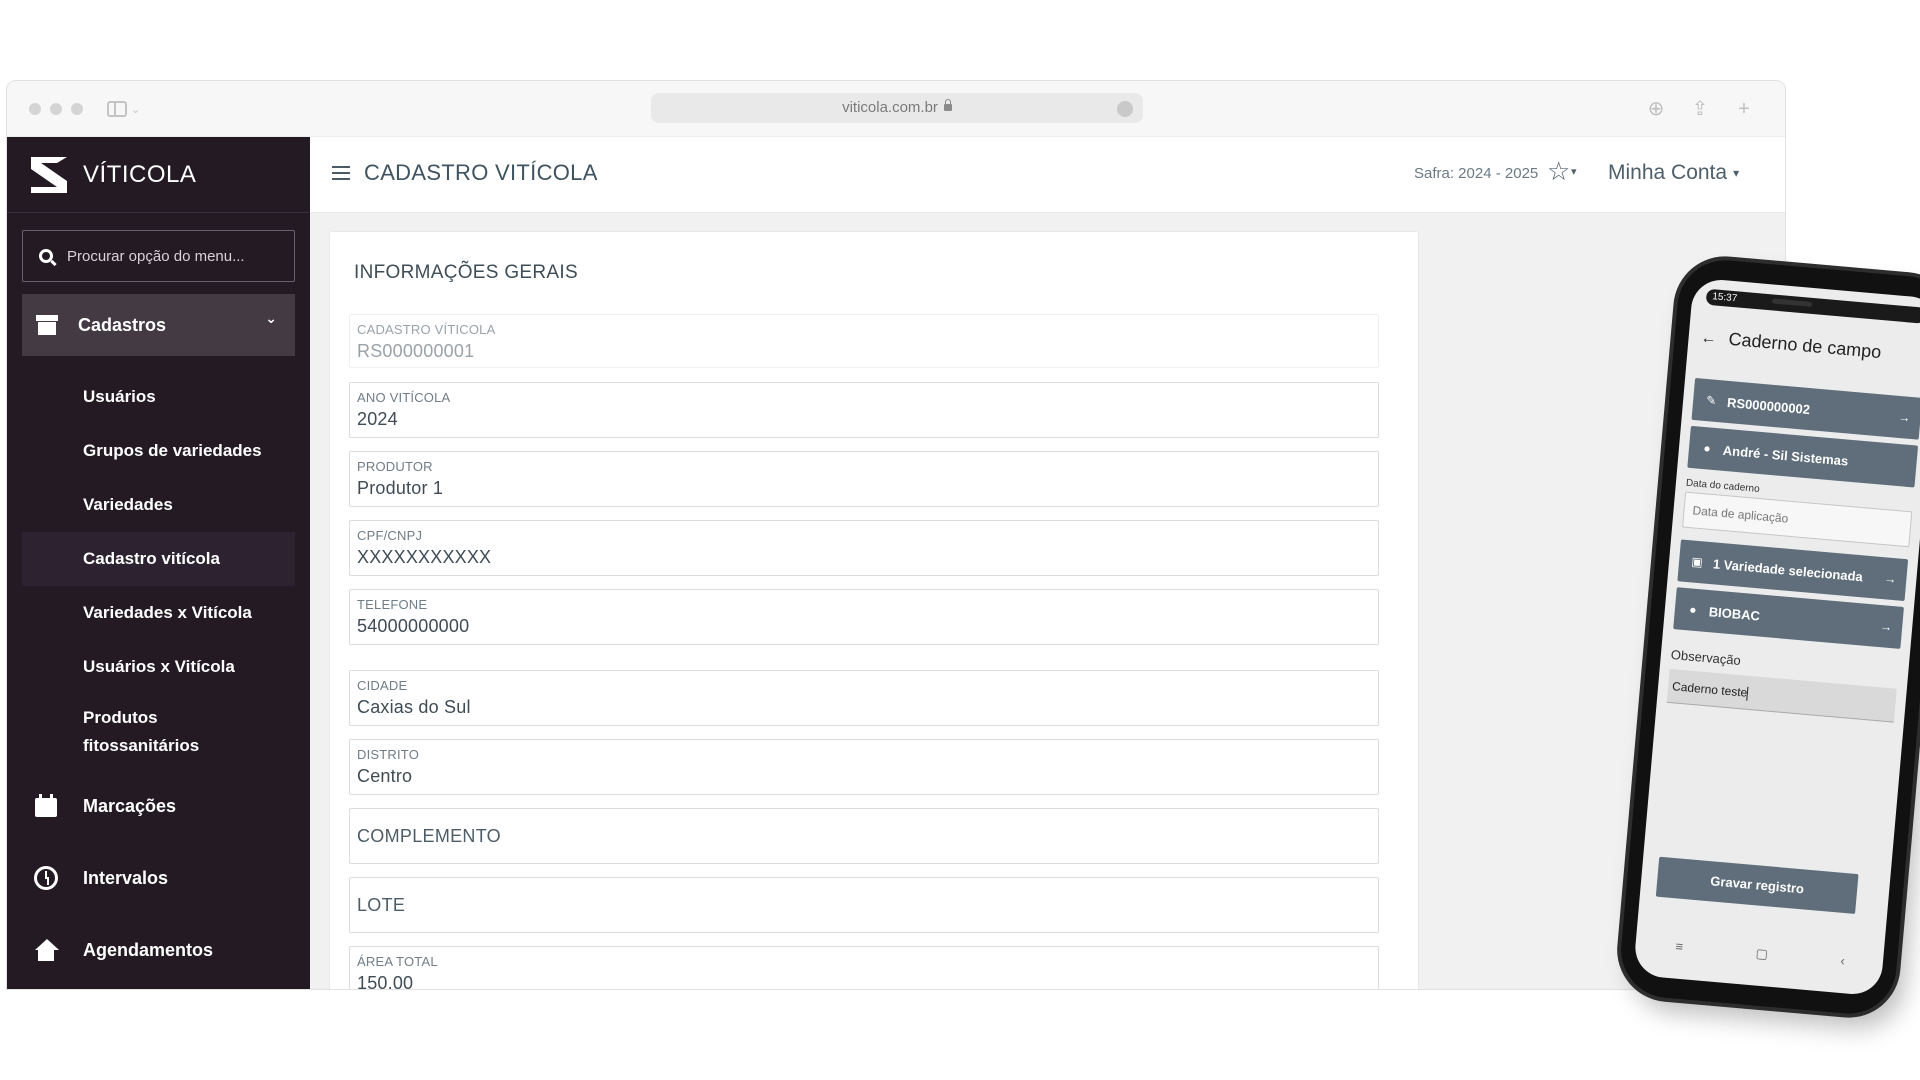  What do you see at coordinates (127, 110) in the screenshot?
I see `sidebar-toggle-icon: ⌄` at bounding box center [127, 110].